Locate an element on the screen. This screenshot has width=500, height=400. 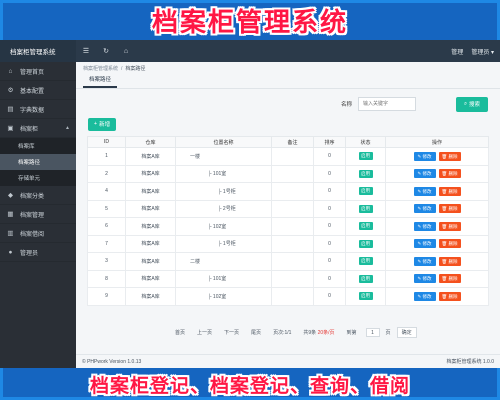
user-menu: 管理员 ▾ is located at coordinates (482, 51).